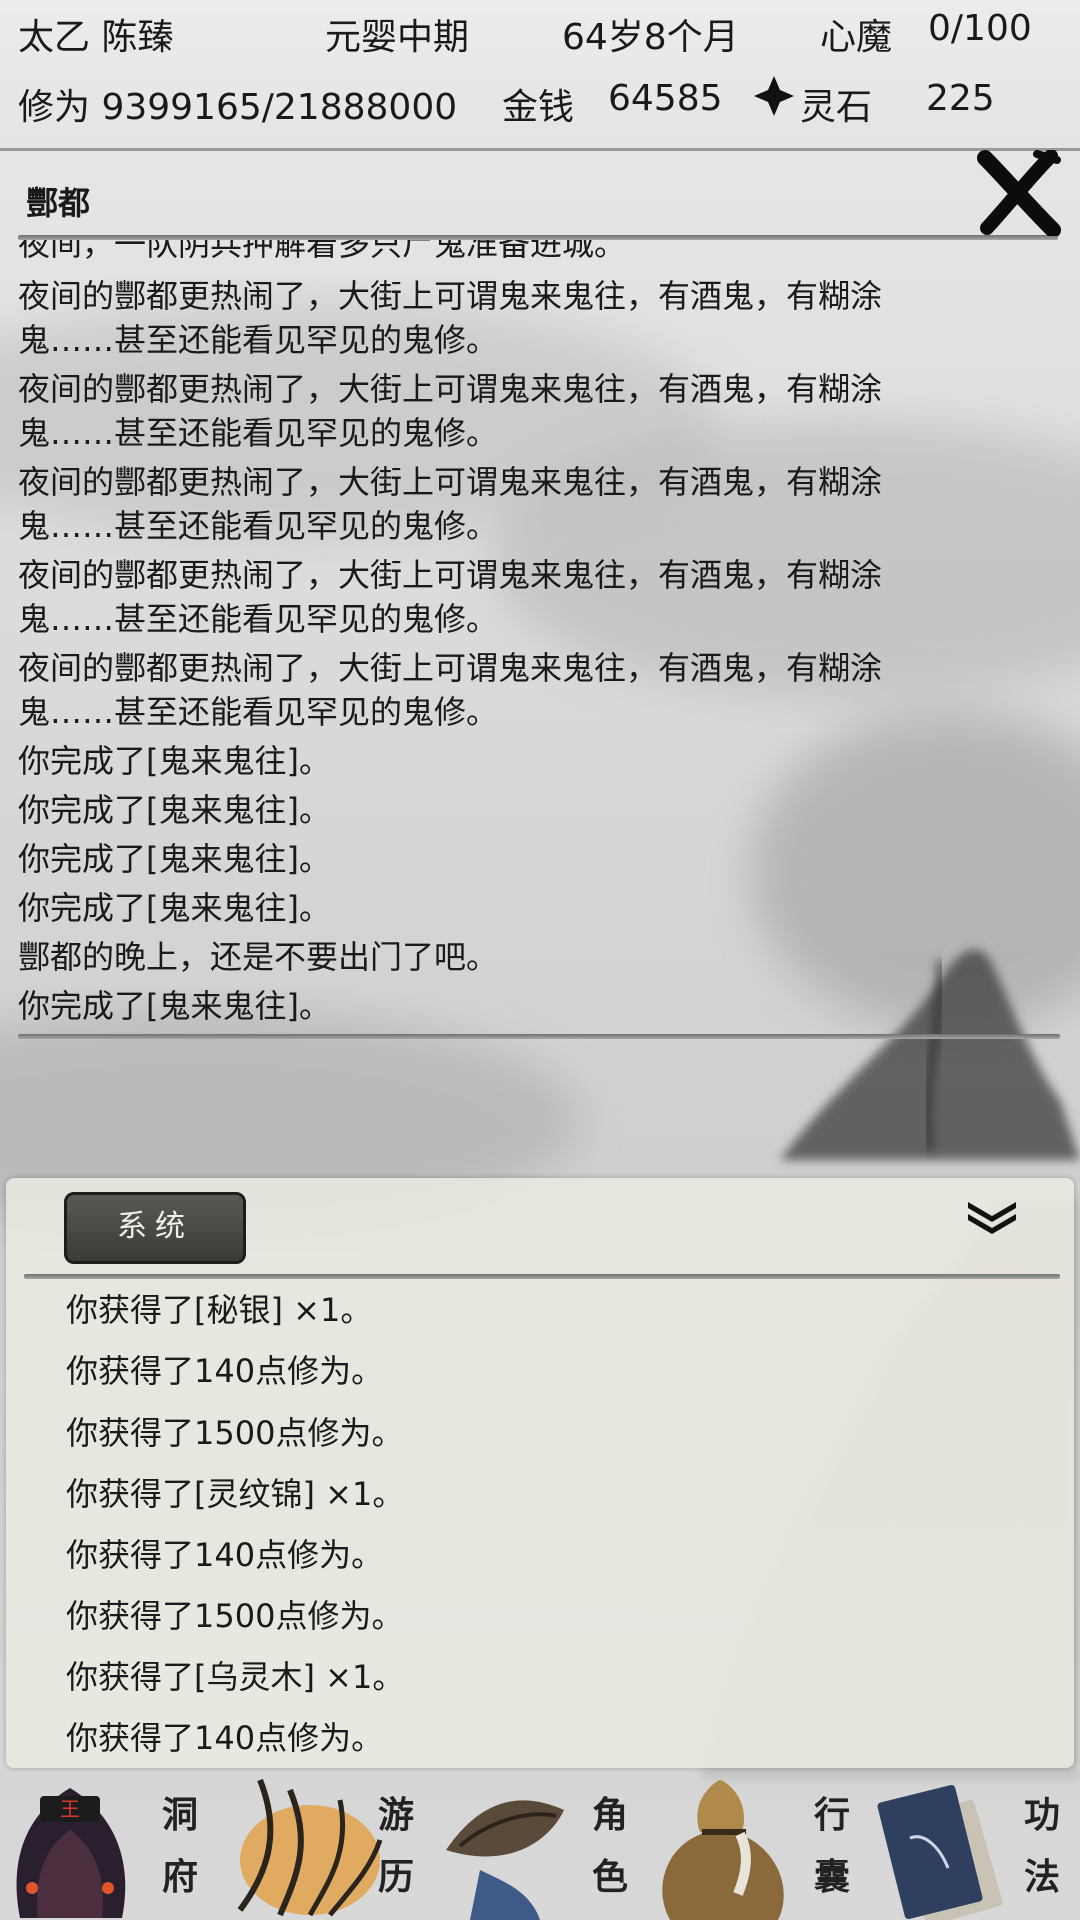 The height and width of the screenshot is (1920, 1080). I want to click on nav-inventory: 行 囊, so click(760, 1845).